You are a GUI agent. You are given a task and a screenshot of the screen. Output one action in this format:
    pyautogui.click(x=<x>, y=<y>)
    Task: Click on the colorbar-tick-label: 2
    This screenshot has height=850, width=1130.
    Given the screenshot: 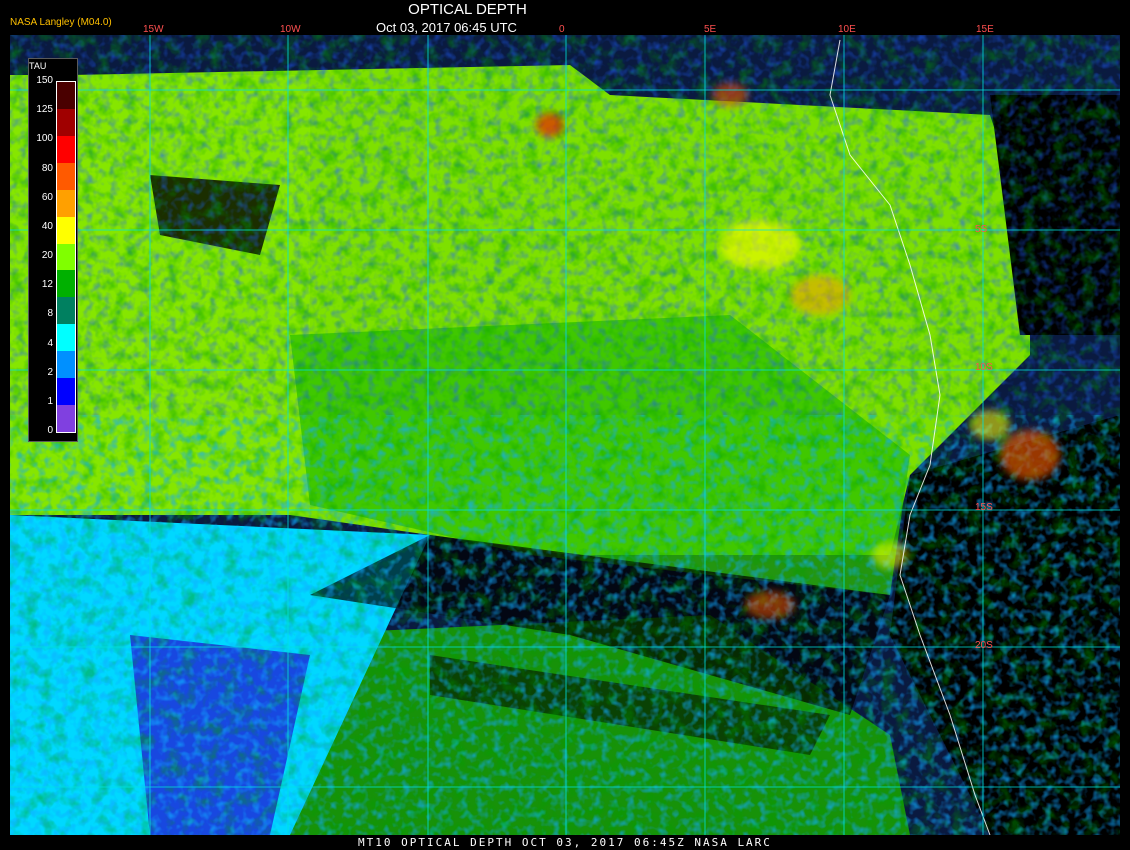 What is the action you would take?
    pyautogui.click(x=50, y=372)
    